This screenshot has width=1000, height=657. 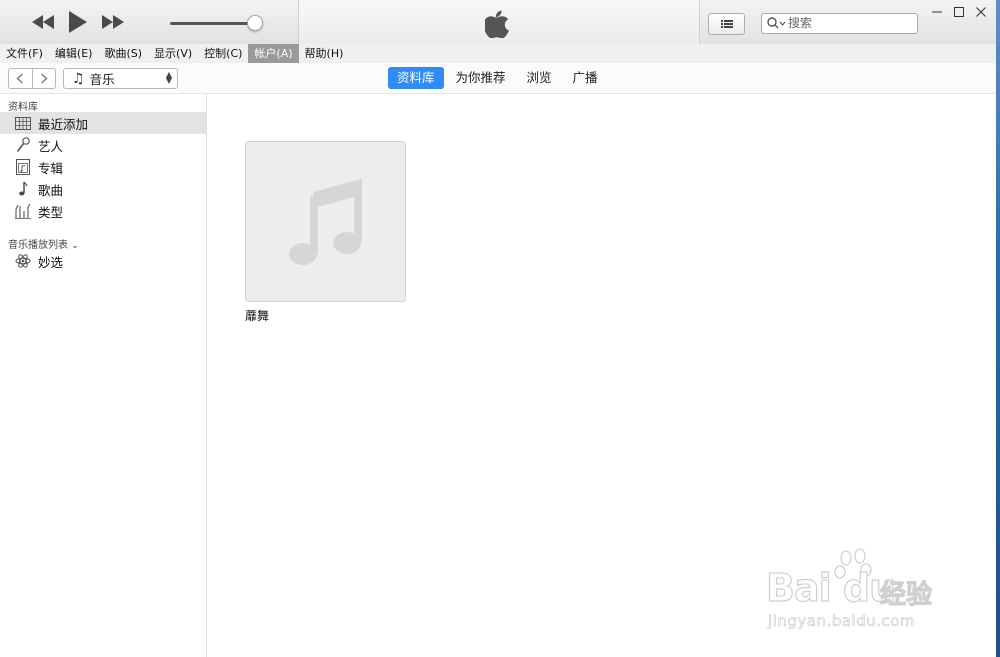 I want to click on status-display, so click(x=499, y=22).